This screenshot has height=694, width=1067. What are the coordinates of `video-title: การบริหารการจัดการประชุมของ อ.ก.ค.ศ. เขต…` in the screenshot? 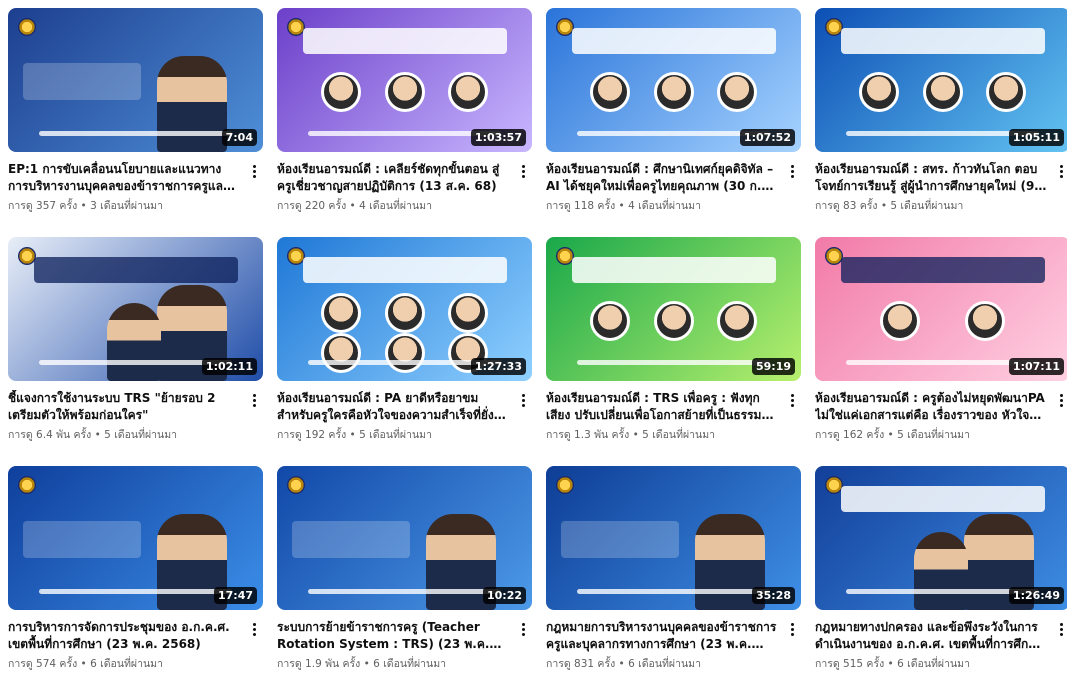 It's located at (124, 636).